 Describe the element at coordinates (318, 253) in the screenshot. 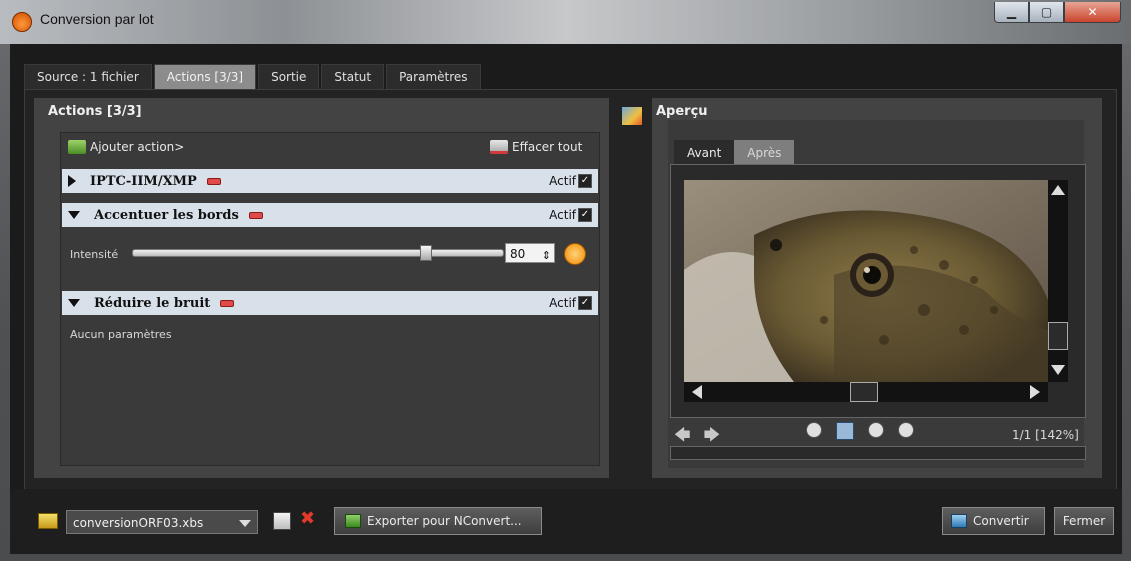

I see `intensity-slider` at that location.